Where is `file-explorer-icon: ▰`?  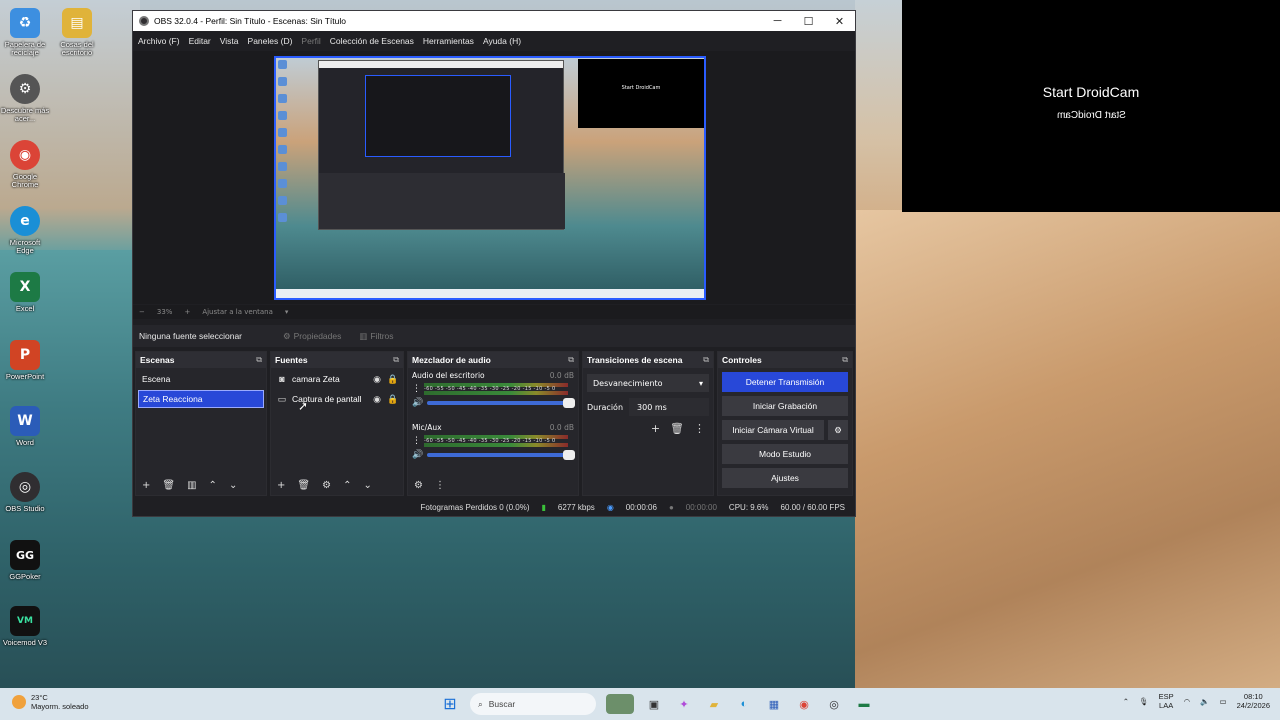 file-explorer-icon: ▰ is located at coordinates (714, 704).